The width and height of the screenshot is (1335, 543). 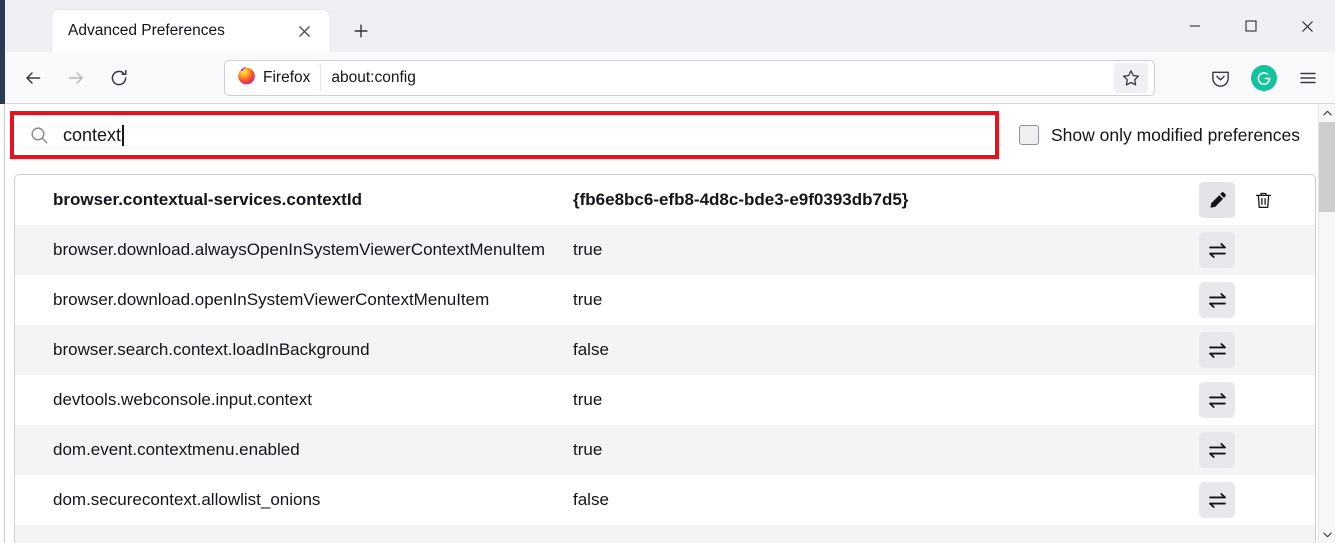 What do you see at coordinates (1308, 78) in the screenshot?
I see `app-menu-icon` at bounding box center [1308, 78].